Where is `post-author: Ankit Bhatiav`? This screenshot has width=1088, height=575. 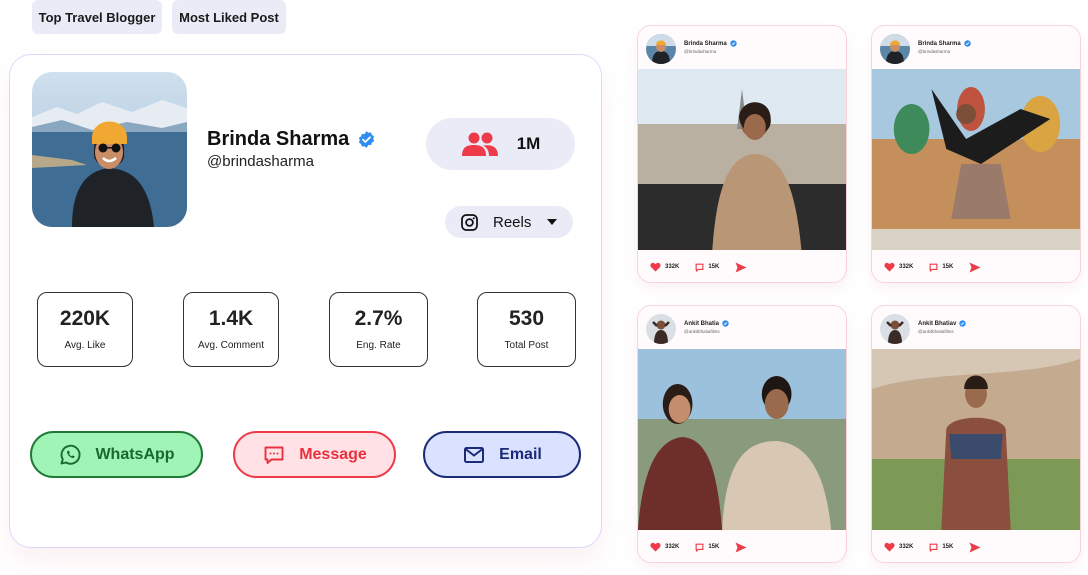 post-author: Ankit Bhatiav is located at coordinates (937, 324).